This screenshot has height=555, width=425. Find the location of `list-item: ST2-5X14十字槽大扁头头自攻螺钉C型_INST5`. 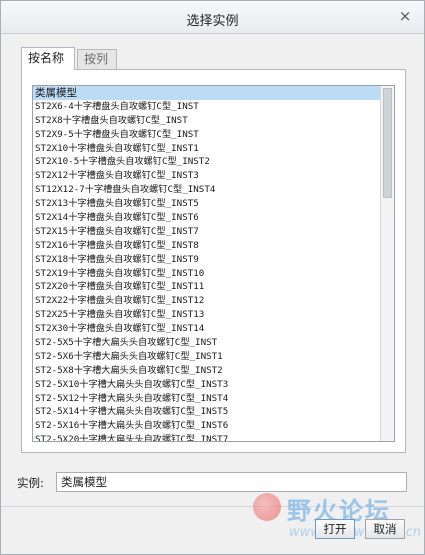

list-item: ST2-5X14十字槽大扁头头自攻螺钉C型_INST5 is located at coordinates (206, 412).